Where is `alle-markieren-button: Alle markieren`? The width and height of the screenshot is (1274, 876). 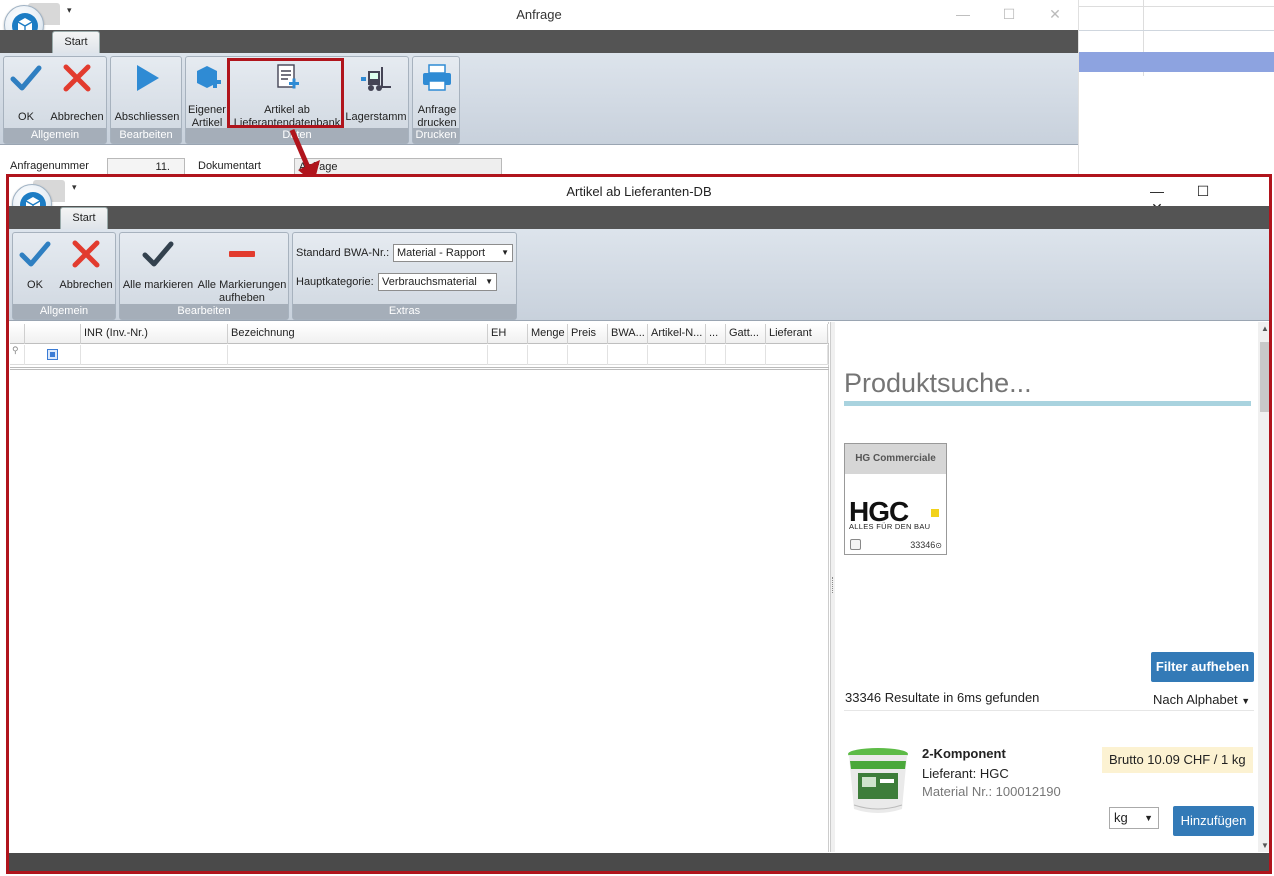 alle-markieren-button: Alle markieren is located at coordinates (158, 264).